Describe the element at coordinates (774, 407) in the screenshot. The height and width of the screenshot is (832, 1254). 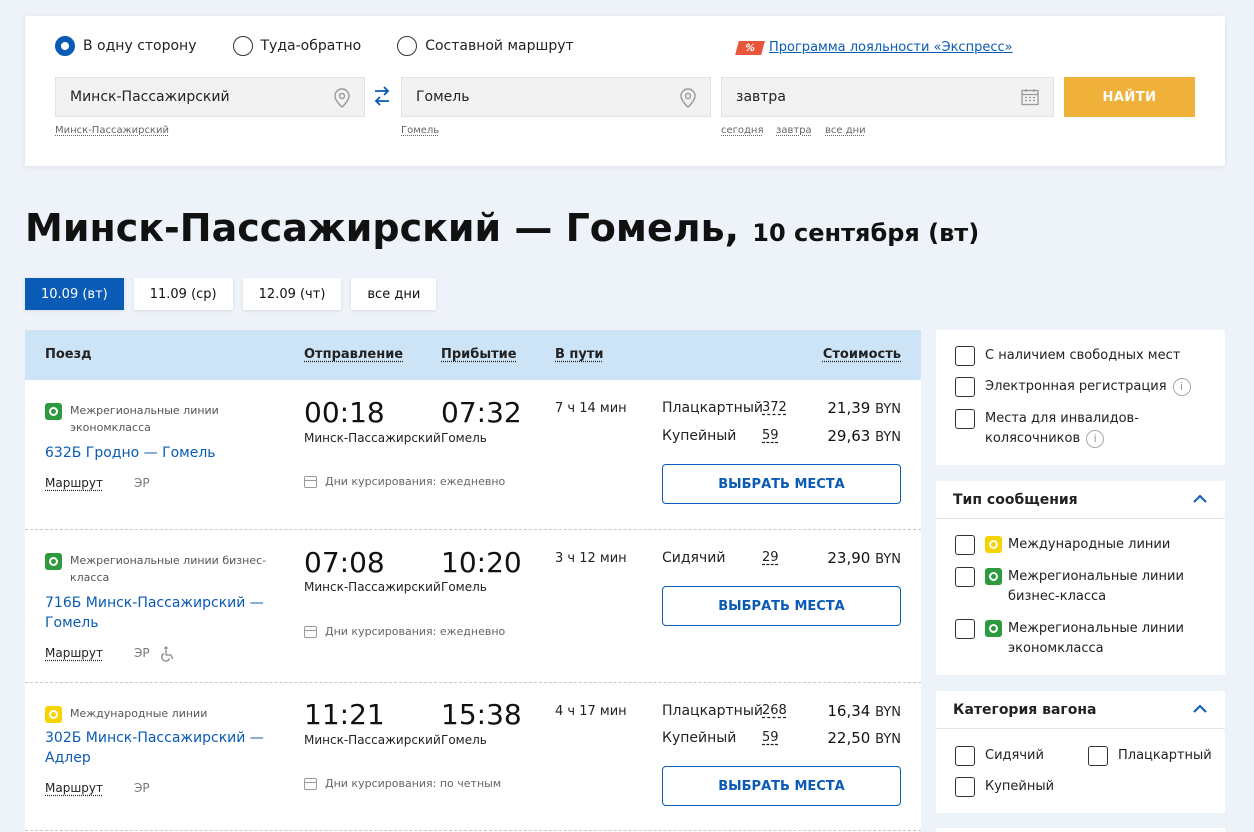
I see `seat-count: 372` at that location.